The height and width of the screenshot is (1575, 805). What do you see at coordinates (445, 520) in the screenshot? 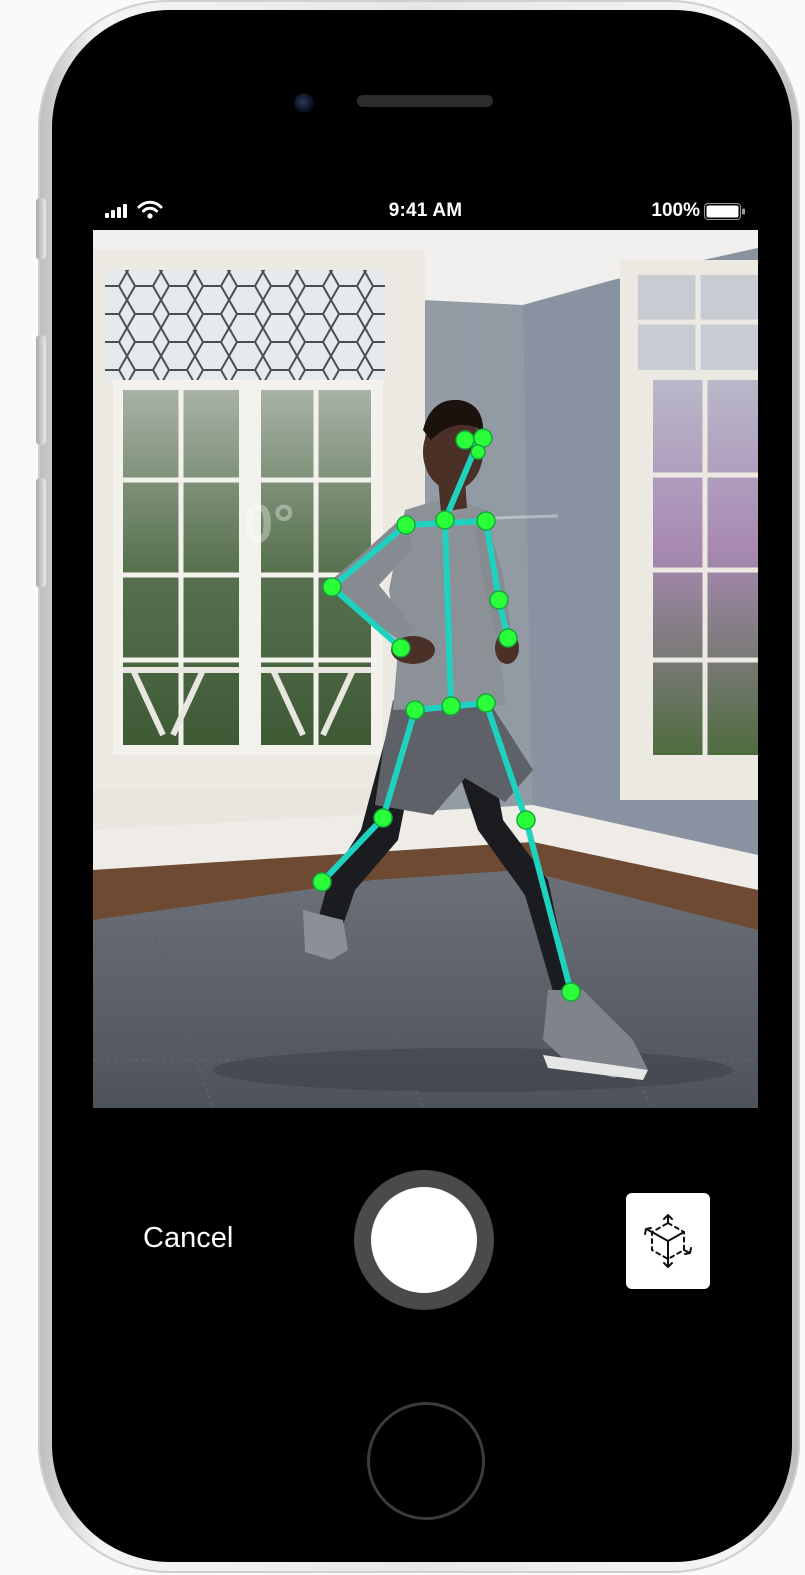
I see `joint-neck` at bounding box center [445, 520].